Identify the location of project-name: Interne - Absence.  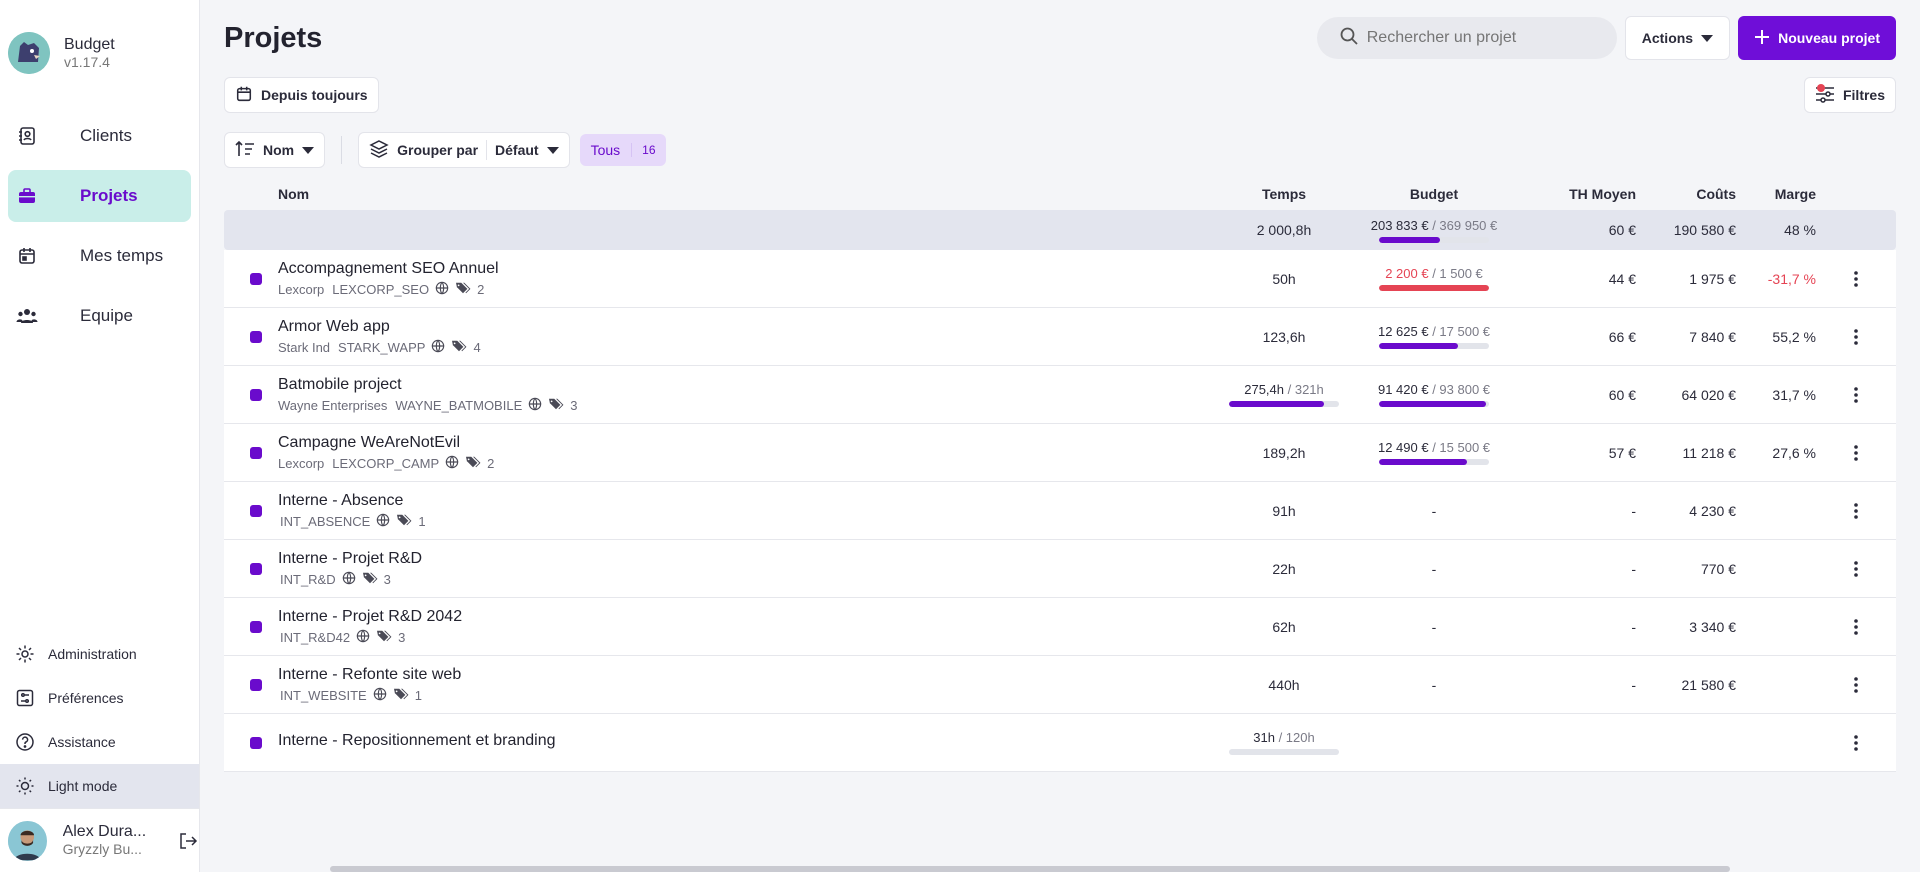
(352, 501).